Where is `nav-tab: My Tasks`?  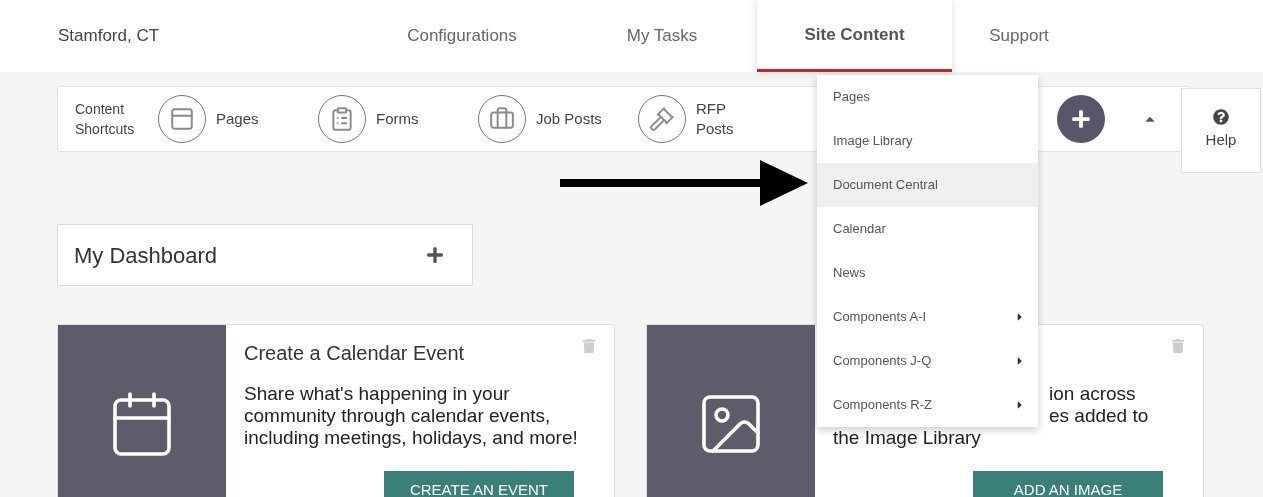 nav-tab: My Tasks is located at coordinates (662, 36).